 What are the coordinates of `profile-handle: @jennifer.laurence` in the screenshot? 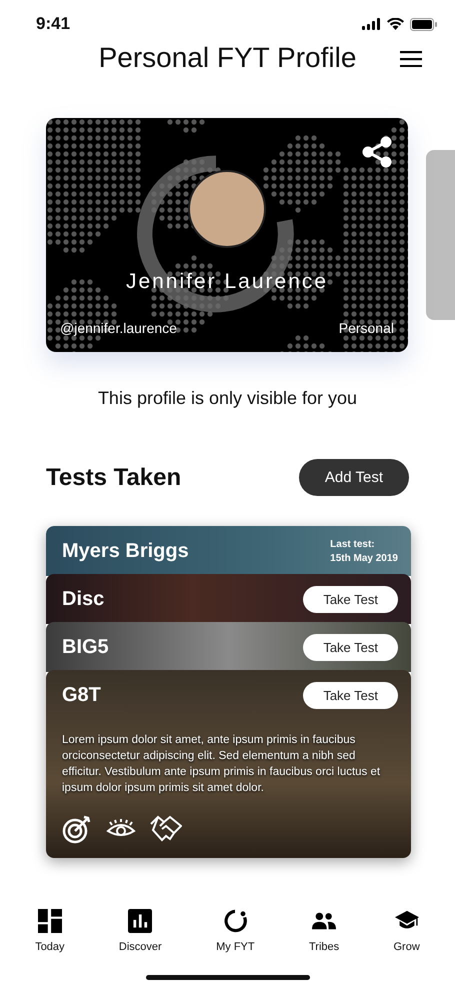 It's located at (118, 328).